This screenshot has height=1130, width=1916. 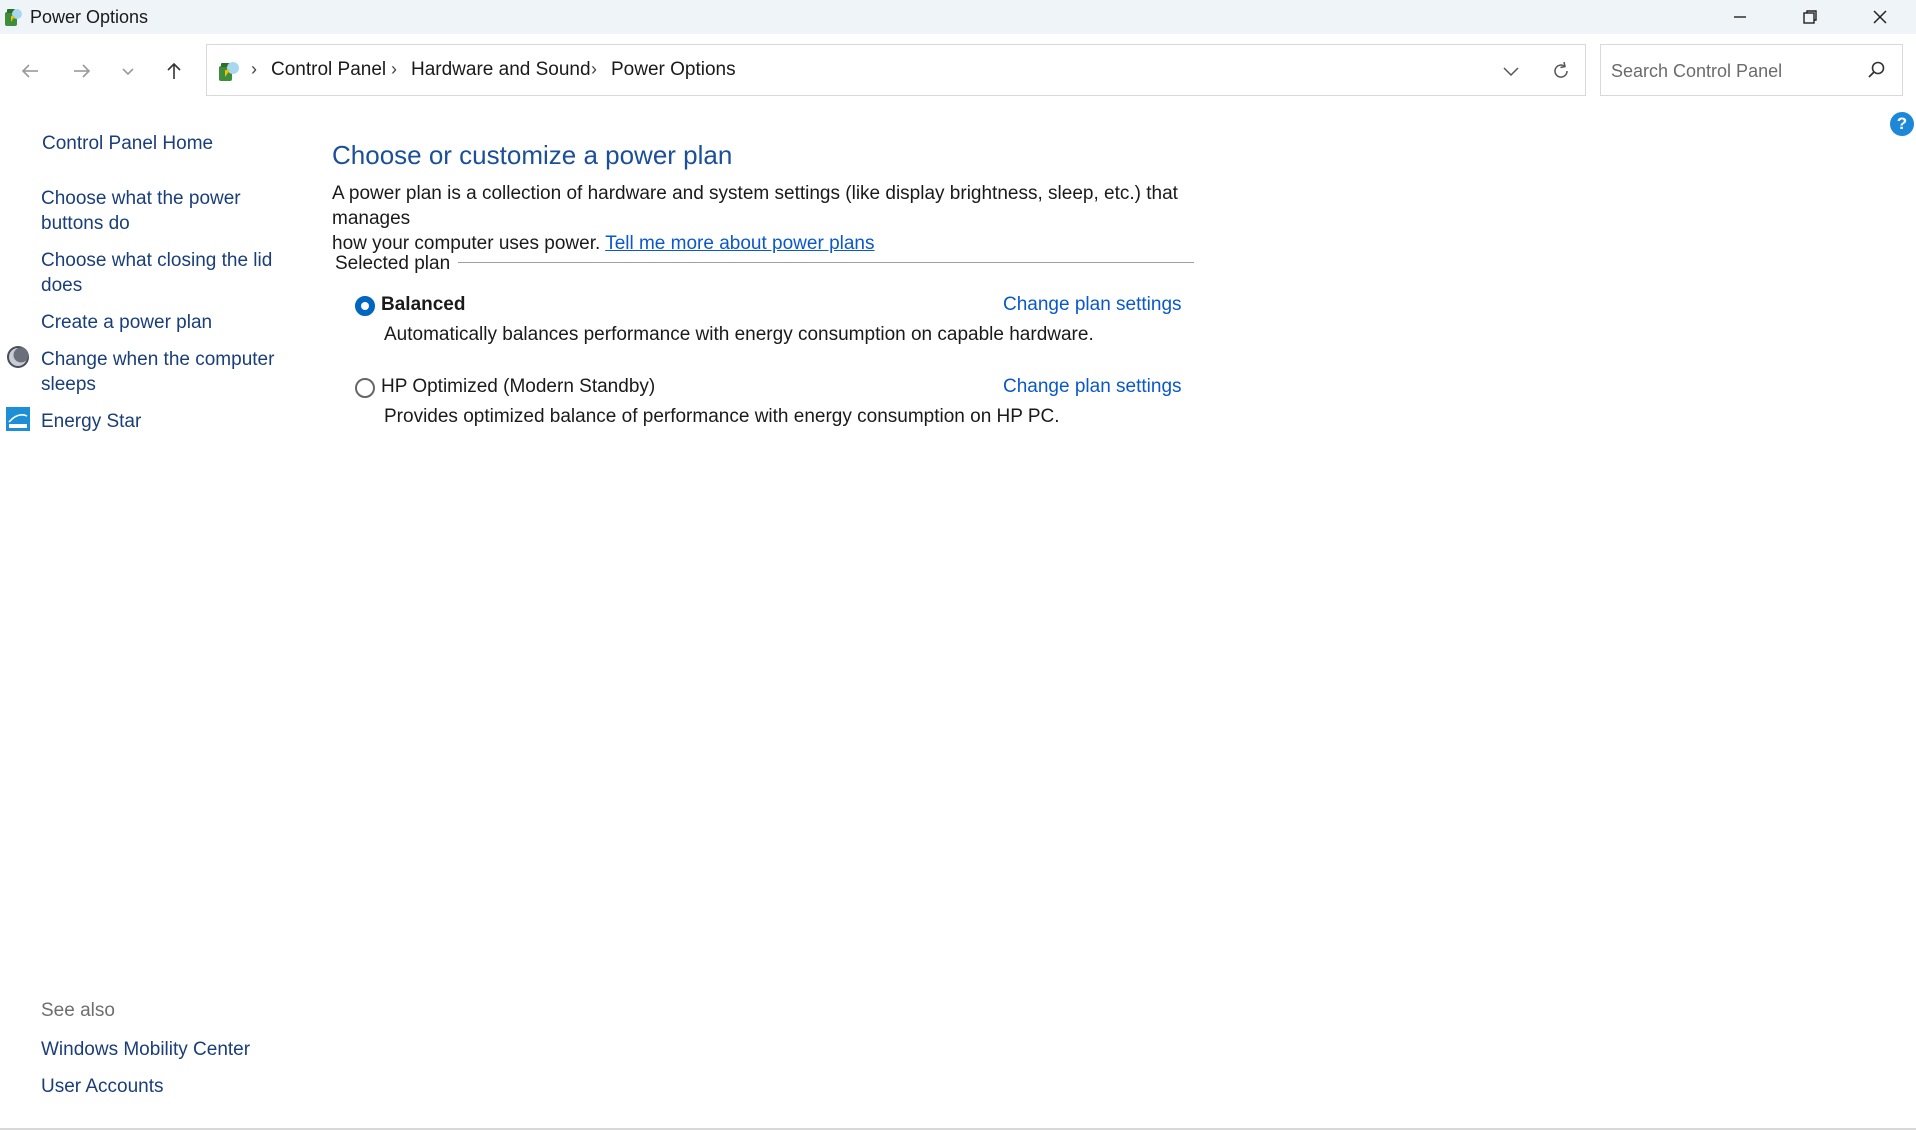 I want to click on address-dropdown-button, so click(x=1511, y=71).